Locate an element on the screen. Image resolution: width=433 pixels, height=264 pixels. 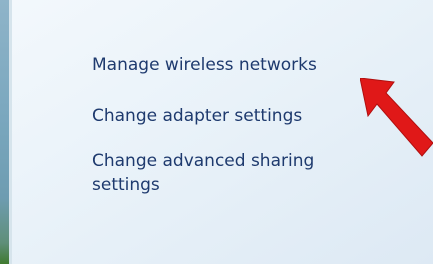
window-left-border is located at coordinates (4, 132).